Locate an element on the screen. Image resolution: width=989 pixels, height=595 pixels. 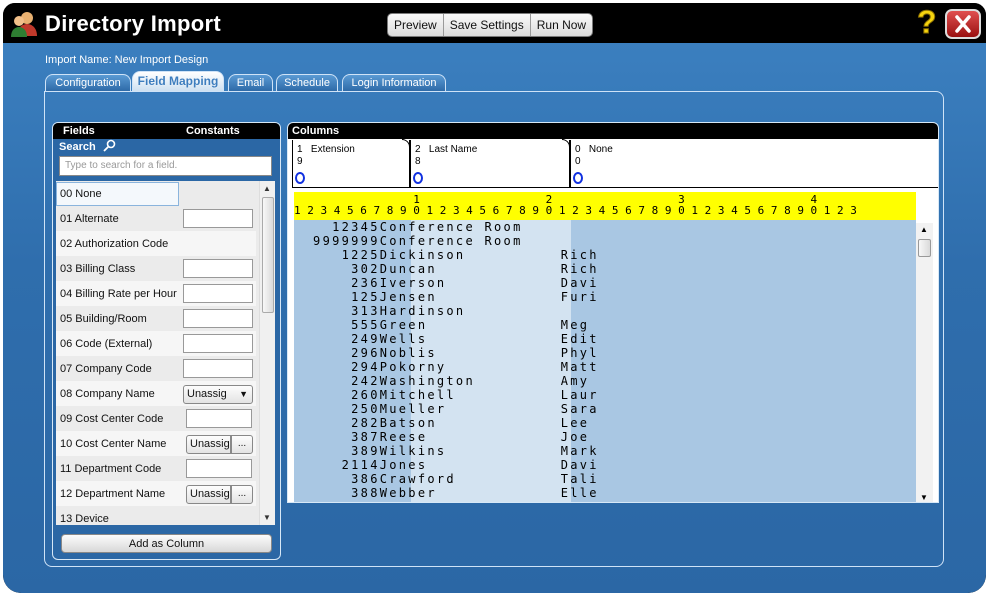
field-label: 09 Cost Center Code is located at coordinates (112, 419).